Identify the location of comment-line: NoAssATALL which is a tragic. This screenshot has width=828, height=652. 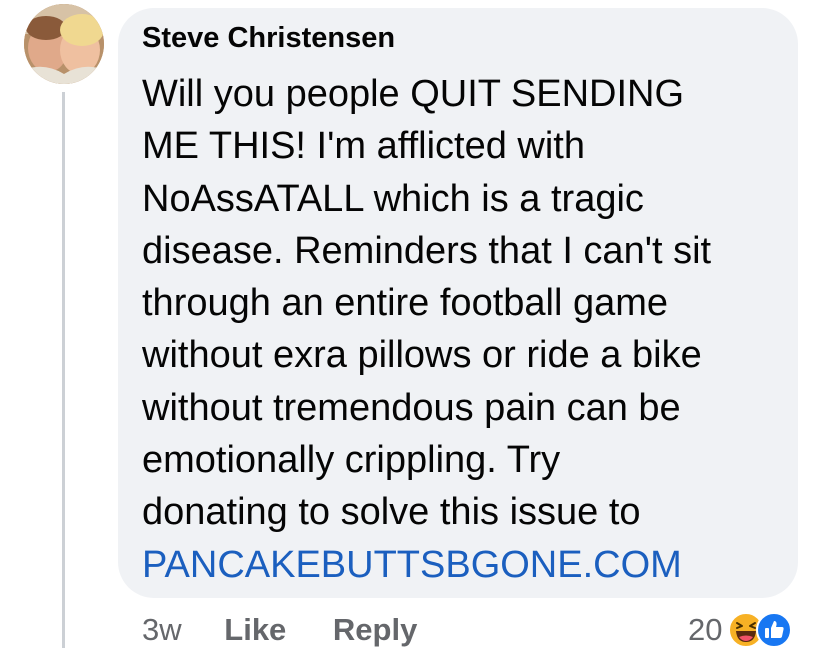
(393, 198).